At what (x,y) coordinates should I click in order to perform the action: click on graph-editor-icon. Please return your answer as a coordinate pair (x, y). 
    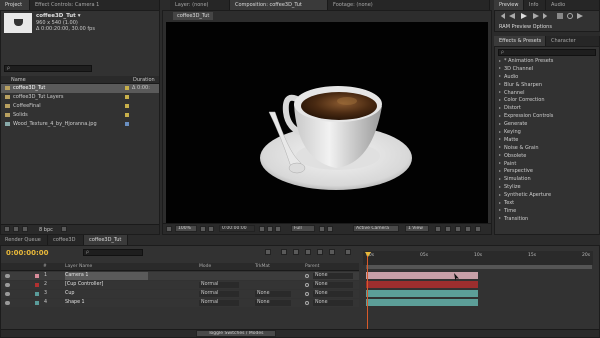
    Looking at the image, I should click on (348, 252).